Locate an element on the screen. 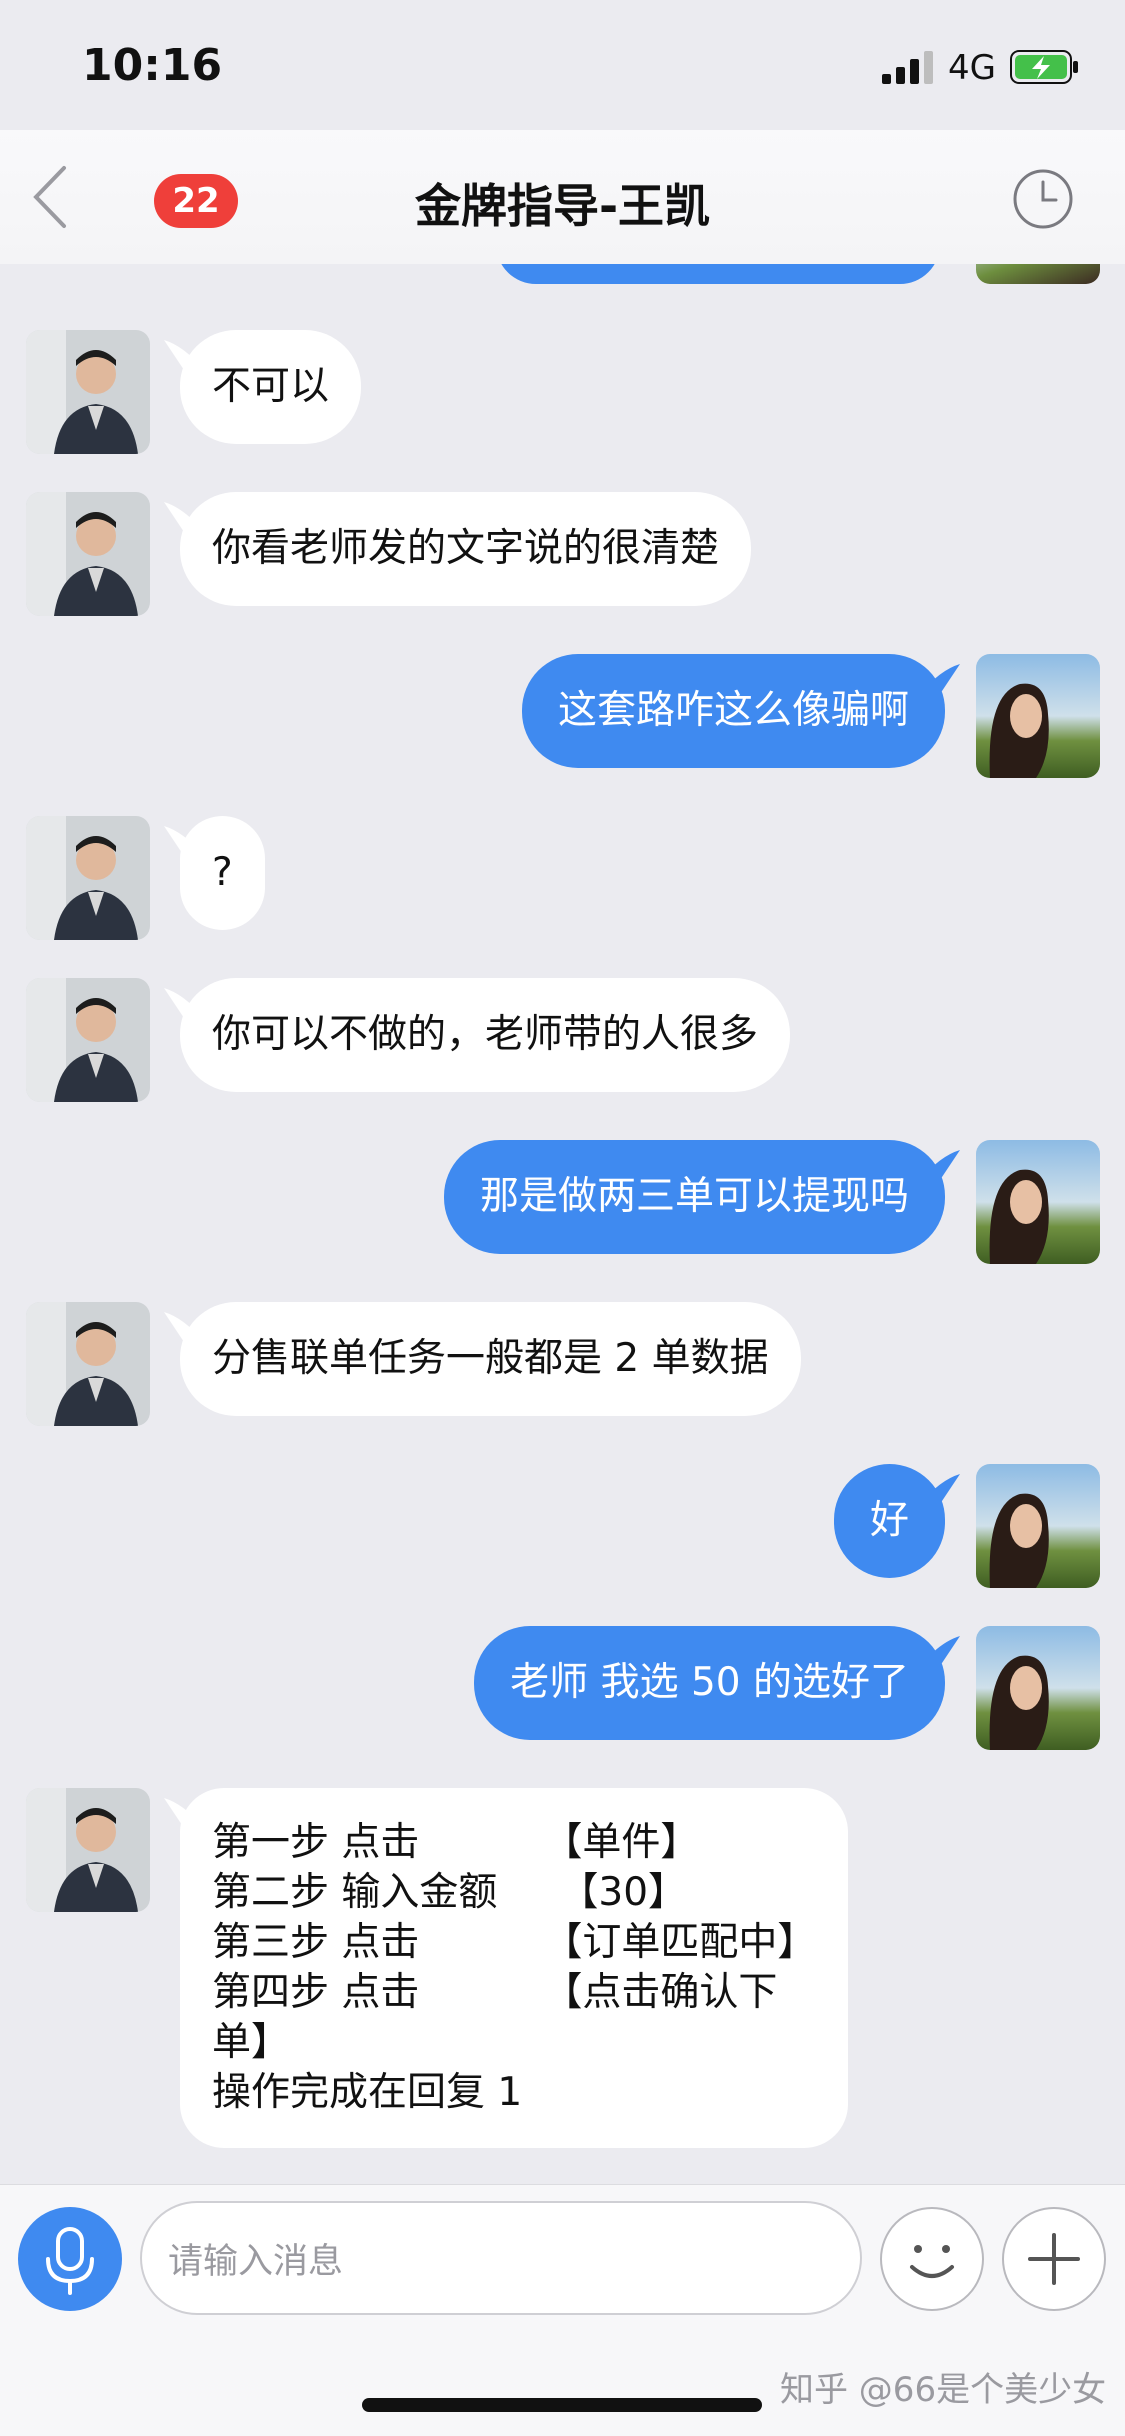  input-bar: 请输入消息 is located at coordinates (562, 2259).